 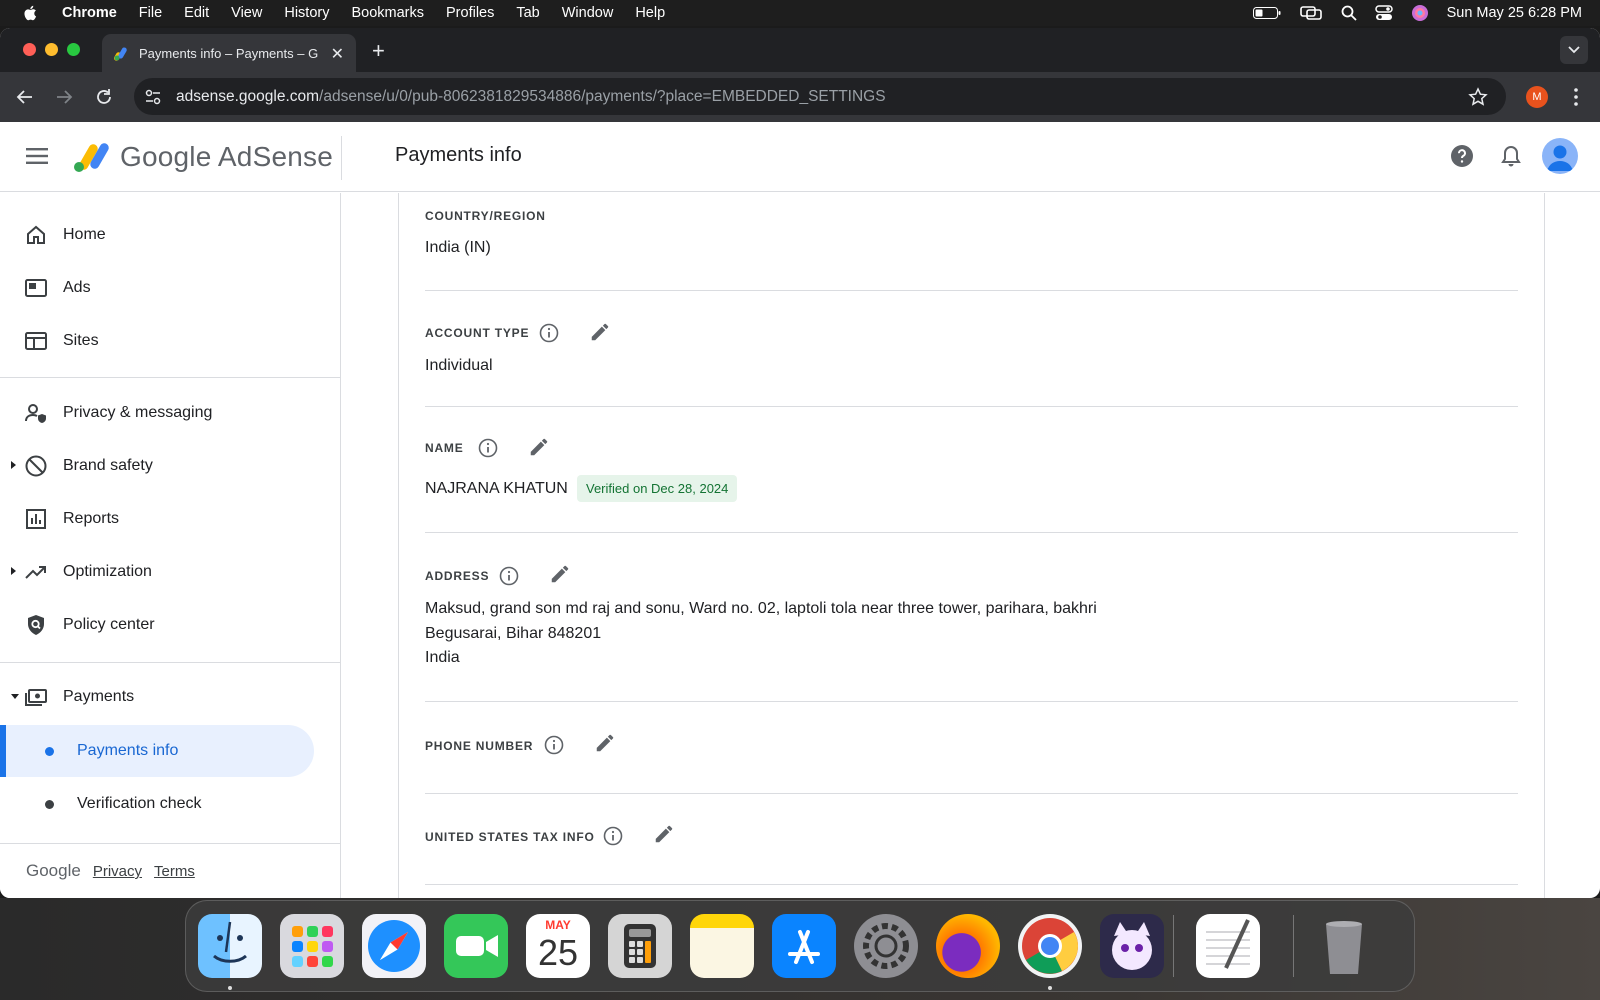 I want to click on furball-app-icon, so click(x=1132, y=946).